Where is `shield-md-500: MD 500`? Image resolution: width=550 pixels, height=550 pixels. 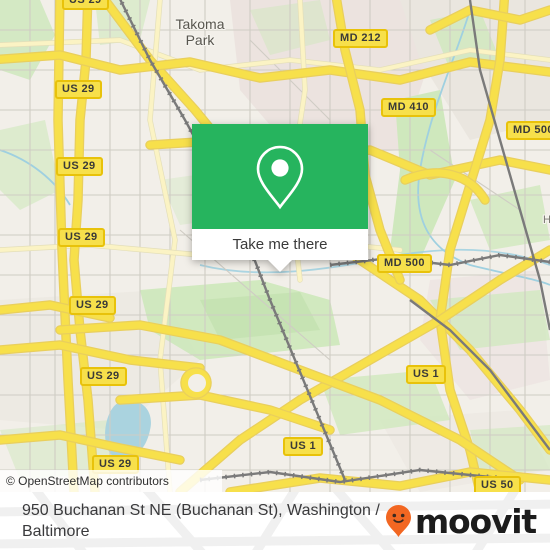
shield-md-500: MD 500 is located at coordinates (404, 263).